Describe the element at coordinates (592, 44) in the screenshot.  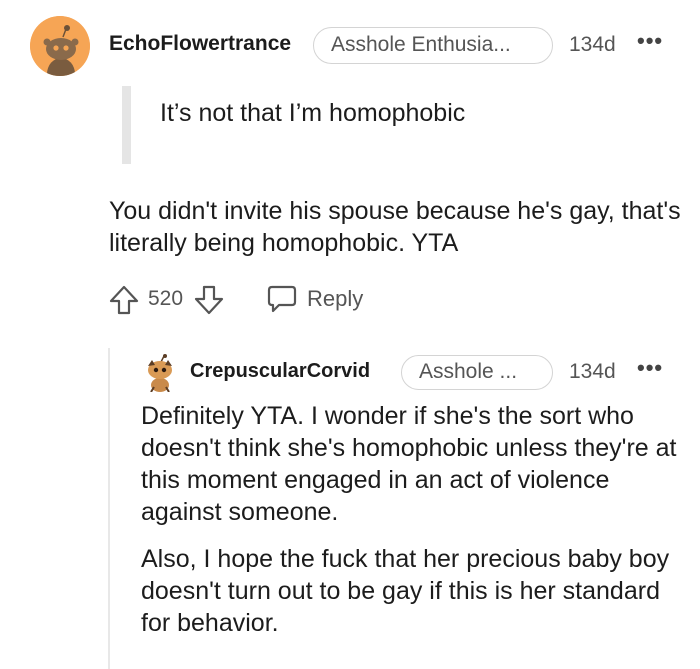
I see `comment-age: 134d` at that location.